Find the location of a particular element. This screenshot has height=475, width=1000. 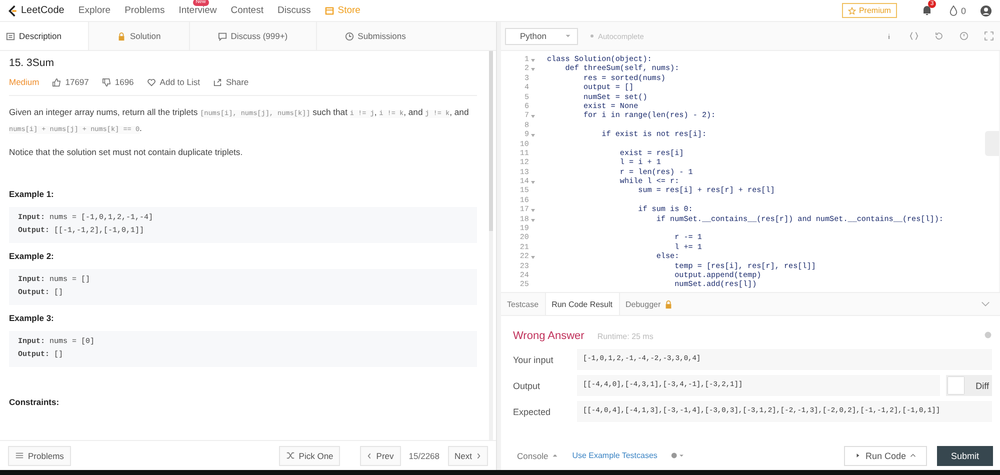

thumbs-down-icon is located at coordinates (106, 82).